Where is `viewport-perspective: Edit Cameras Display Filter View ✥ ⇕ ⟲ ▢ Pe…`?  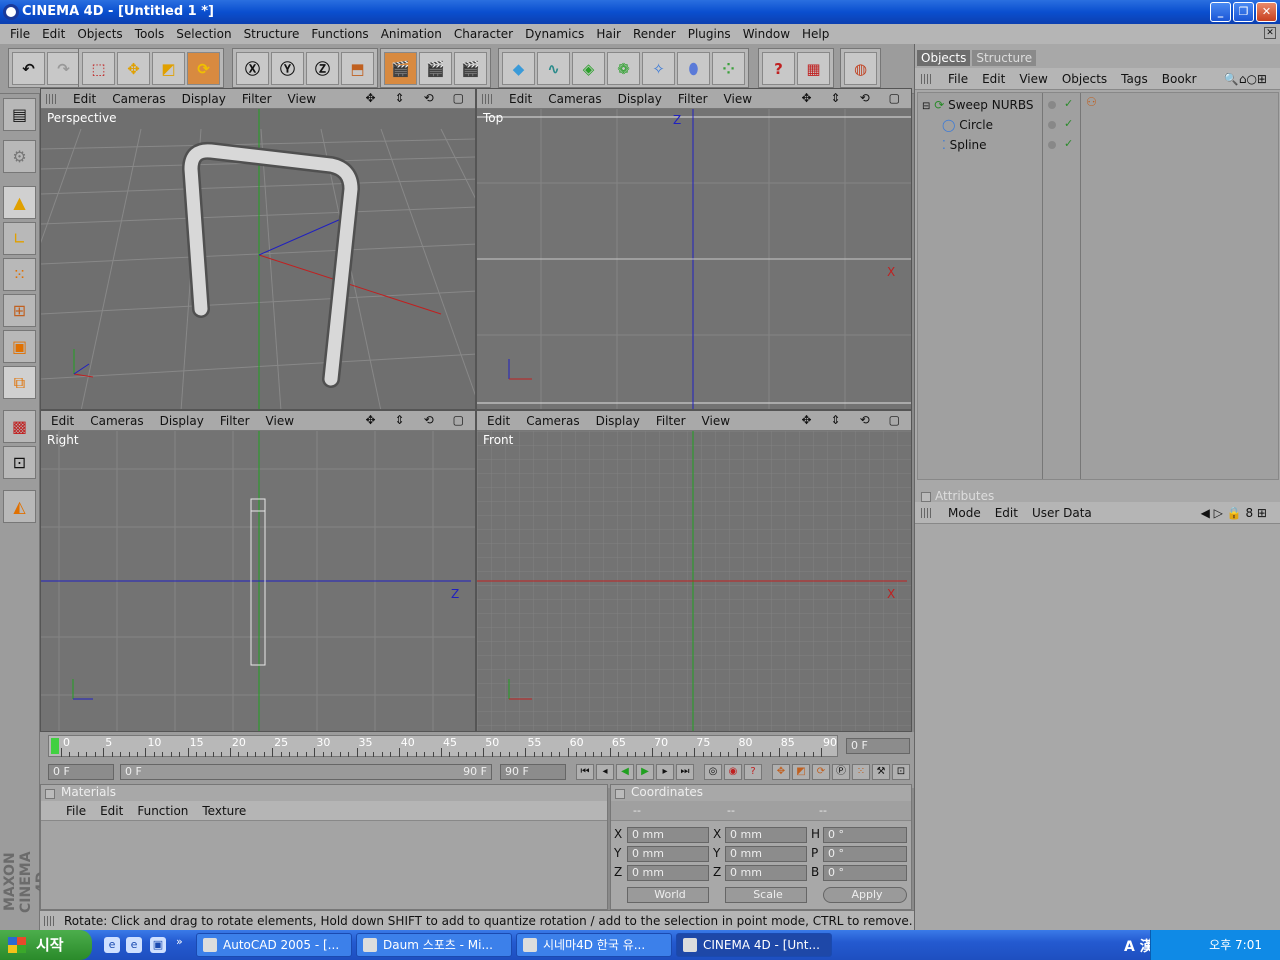 viewport-perspective: Edit Cameras Display Filter View ✥ ⇕ ⟲ ▢ Pe… is located at coordinates (258, 249).